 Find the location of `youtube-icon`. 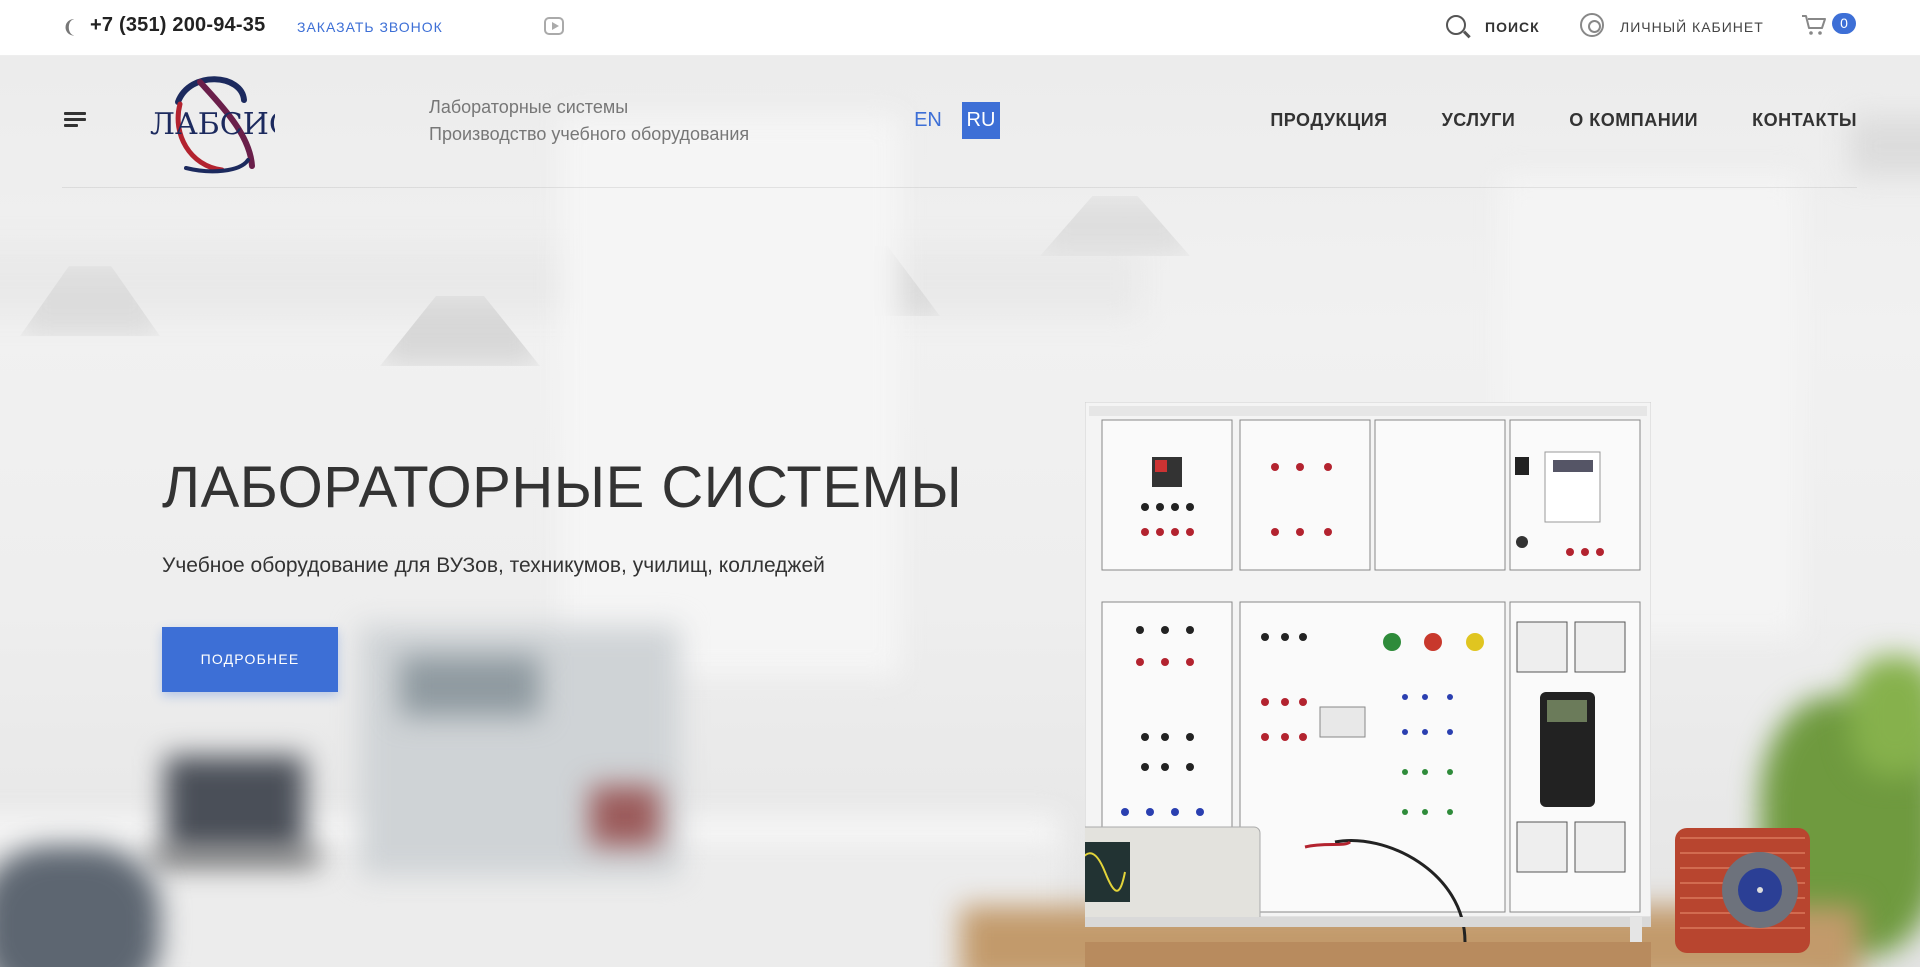

youtube-icon is located at coordinates (554, 26).